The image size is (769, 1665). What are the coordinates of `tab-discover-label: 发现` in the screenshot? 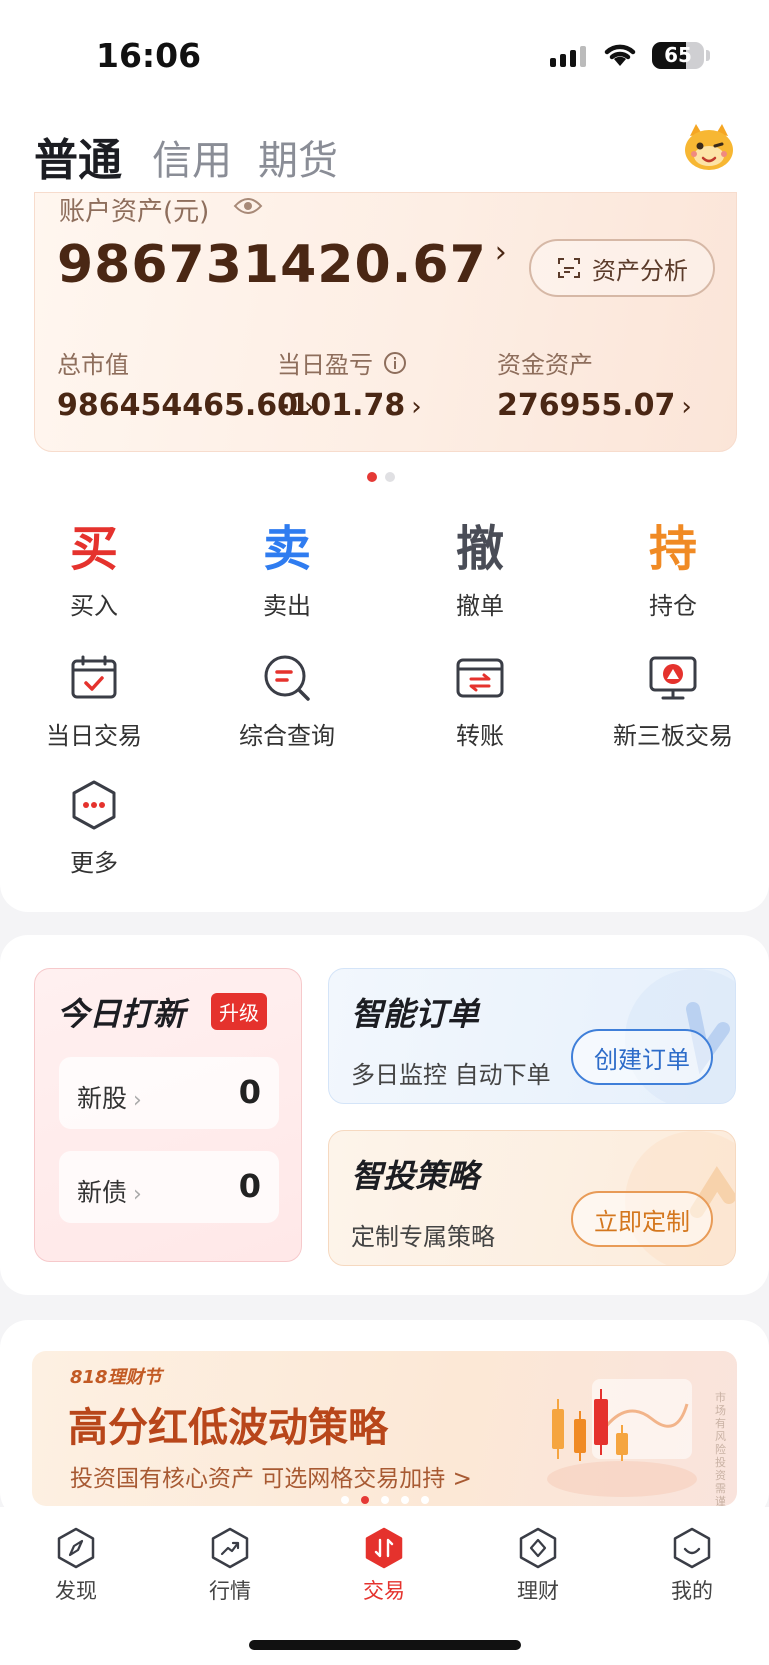 It's located at (76, 1591).